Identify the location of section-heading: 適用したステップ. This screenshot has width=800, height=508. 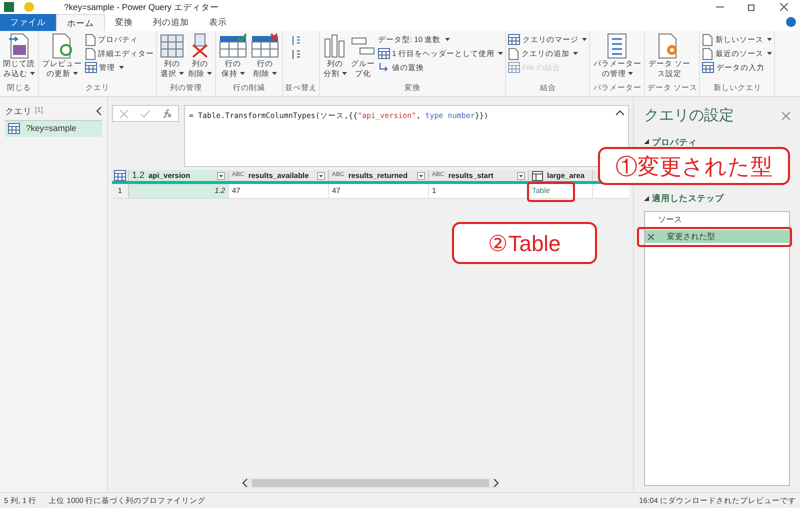
(688, 198).